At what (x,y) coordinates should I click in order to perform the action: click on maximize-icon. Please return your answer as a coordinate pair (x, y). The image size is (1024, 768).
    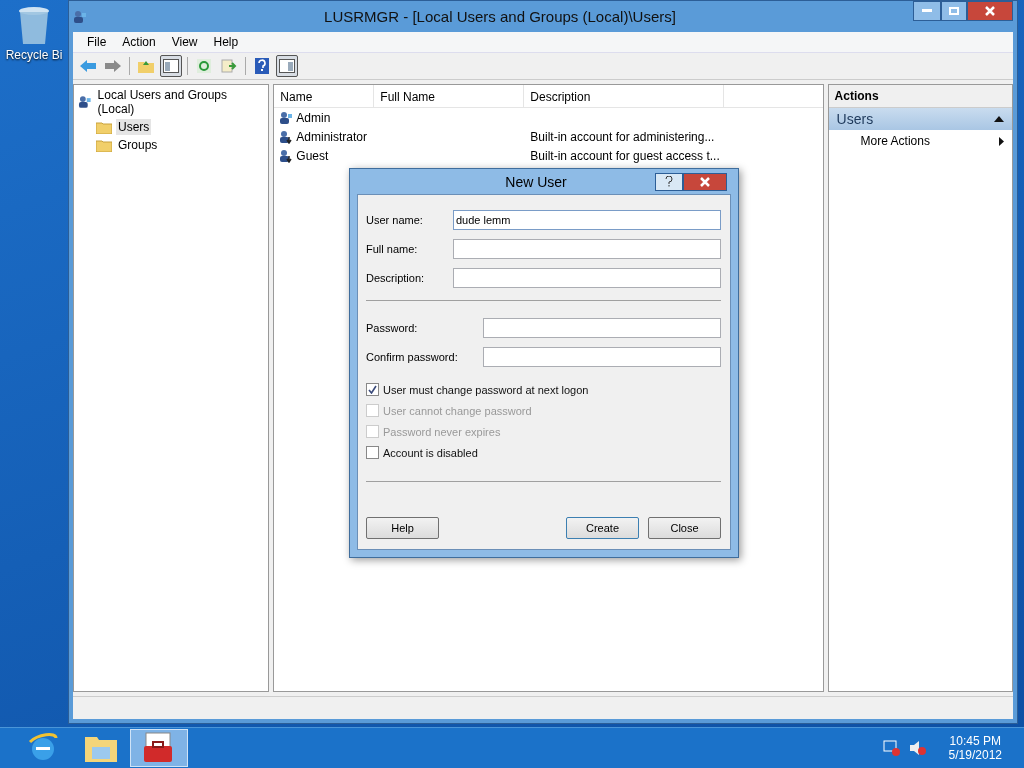
    Looking at the image, I should click on (954, 11).